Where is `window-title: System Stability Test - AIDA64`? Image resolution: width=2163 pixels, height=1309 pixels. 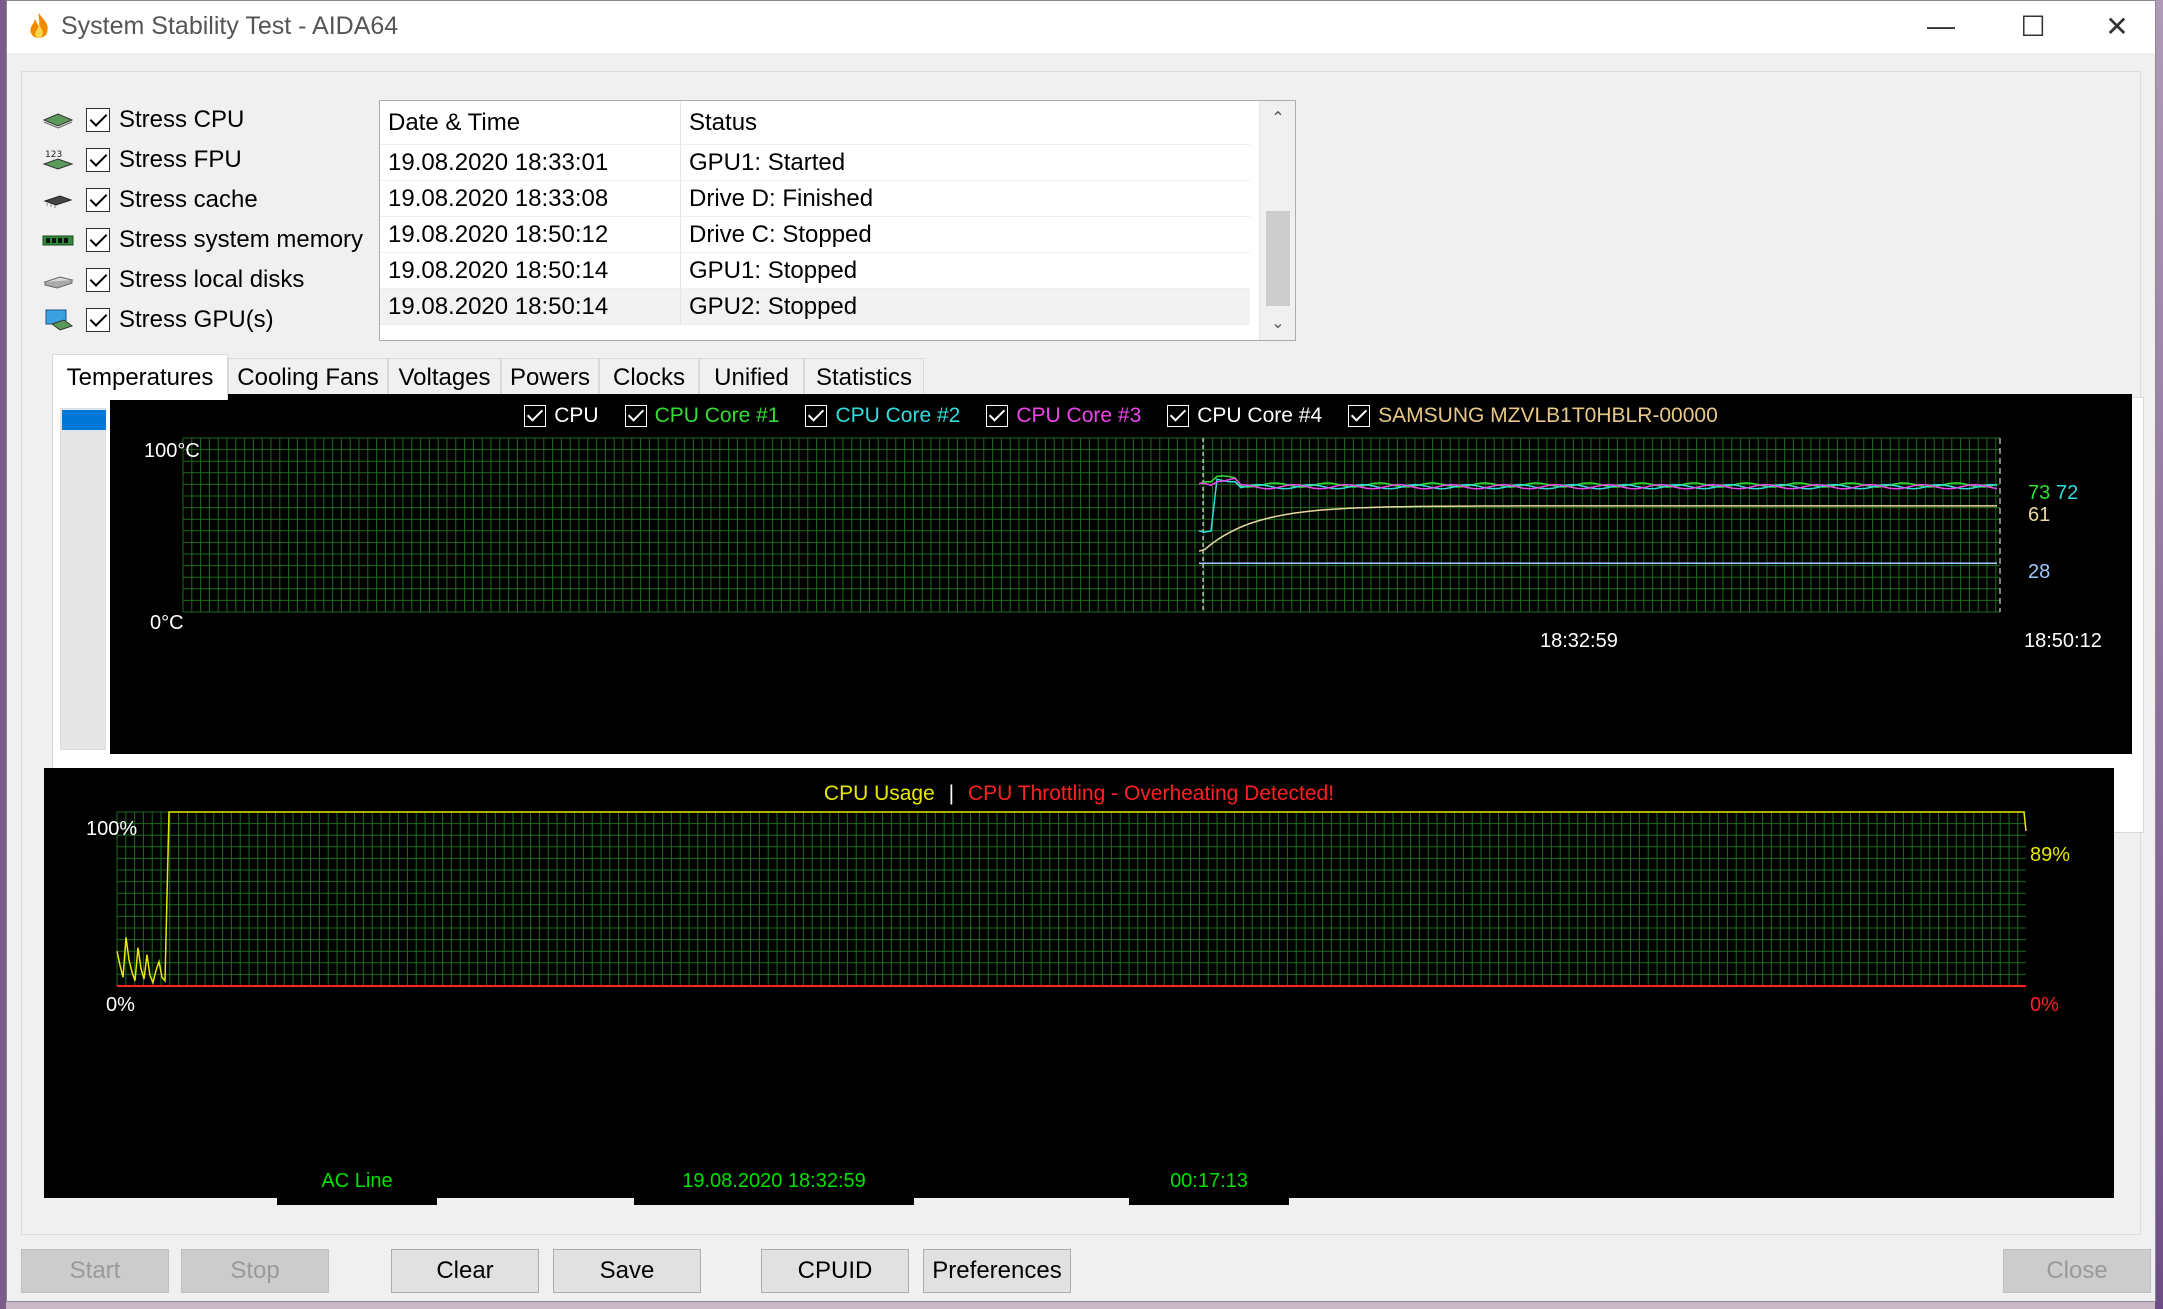
window-title: System Stability Test - AIDA64 is located at coordinates (230, 26).